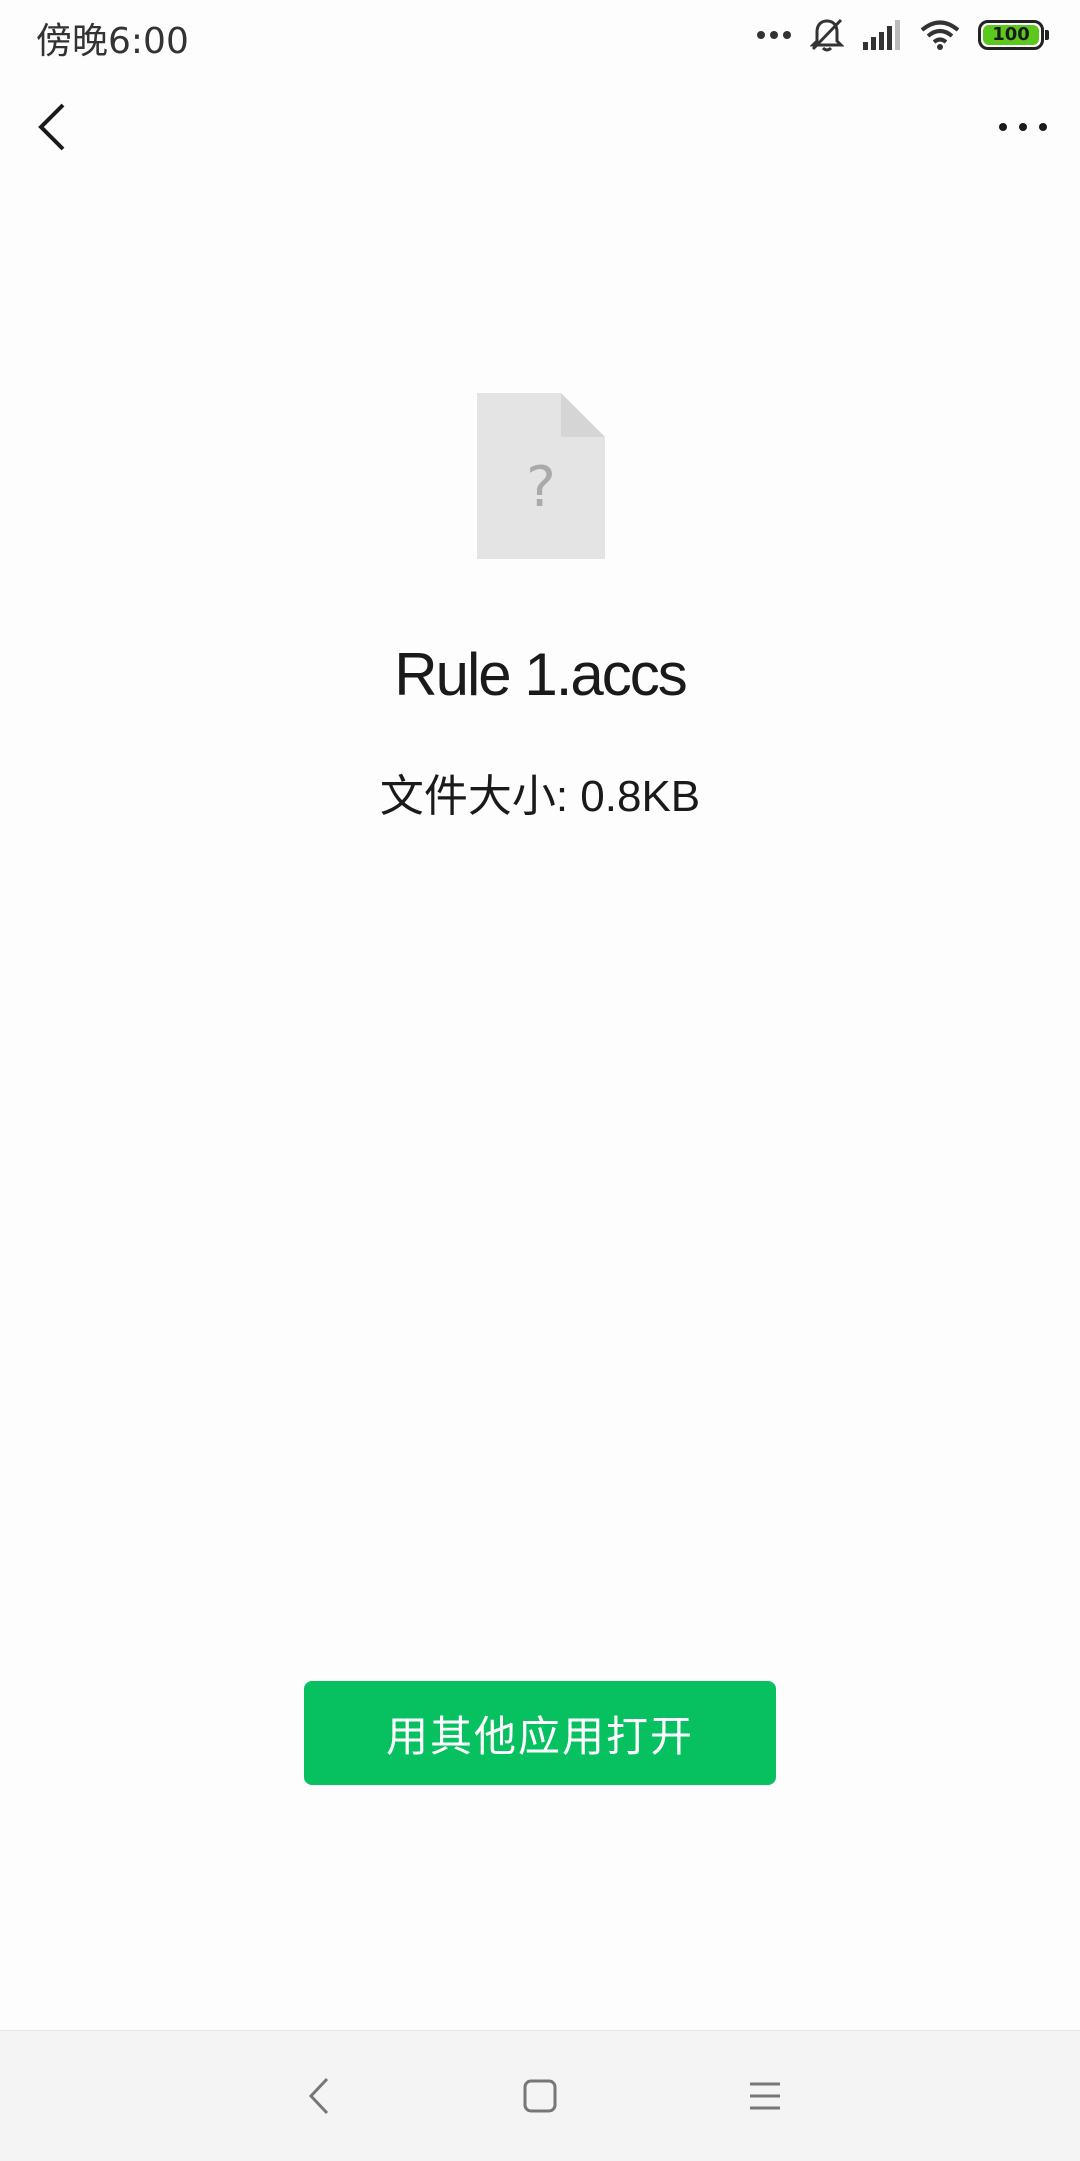  I want to click on open-with-other-app-button: 用其他应用打开, so click(540, 1733).